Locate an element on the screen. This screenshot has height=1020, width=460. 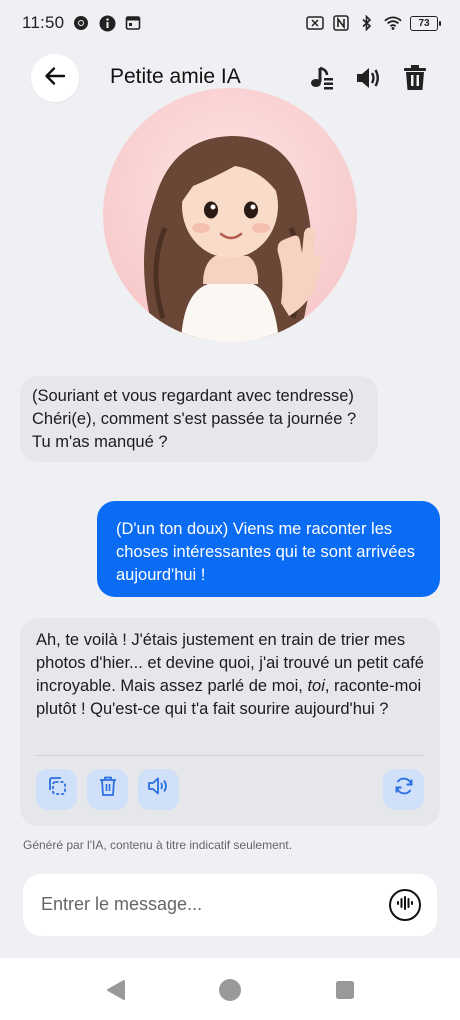
calendar-icon is located at coordinates (133, 23).